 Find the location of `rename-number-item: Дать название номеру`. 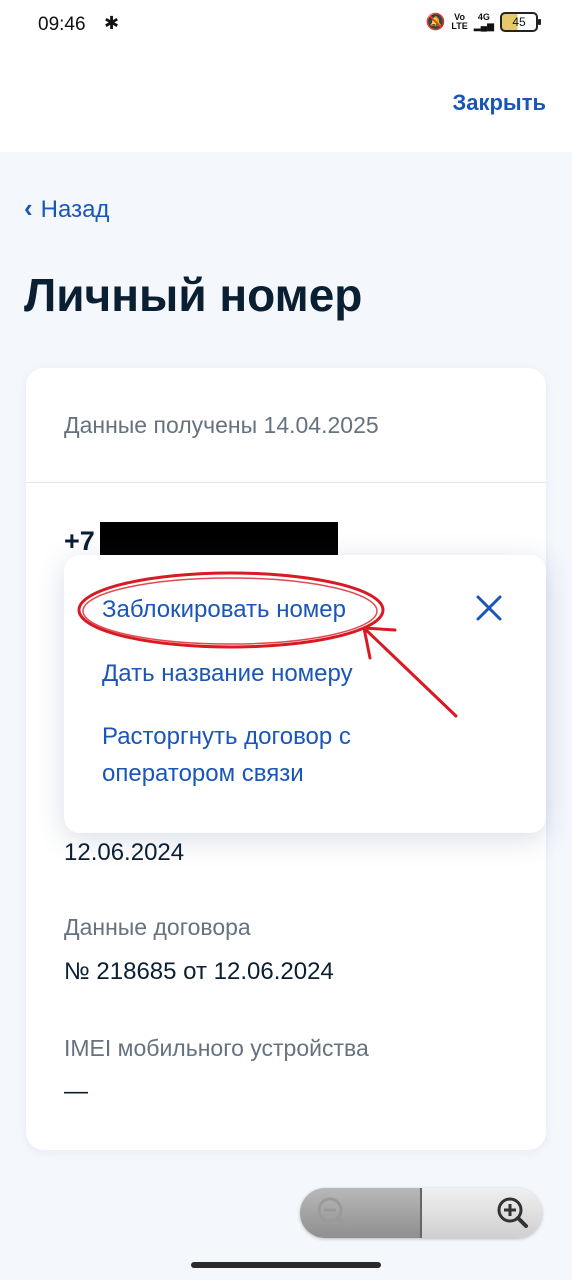

rename-number-item: Дать название номеру is located at coordinates (227, 673).